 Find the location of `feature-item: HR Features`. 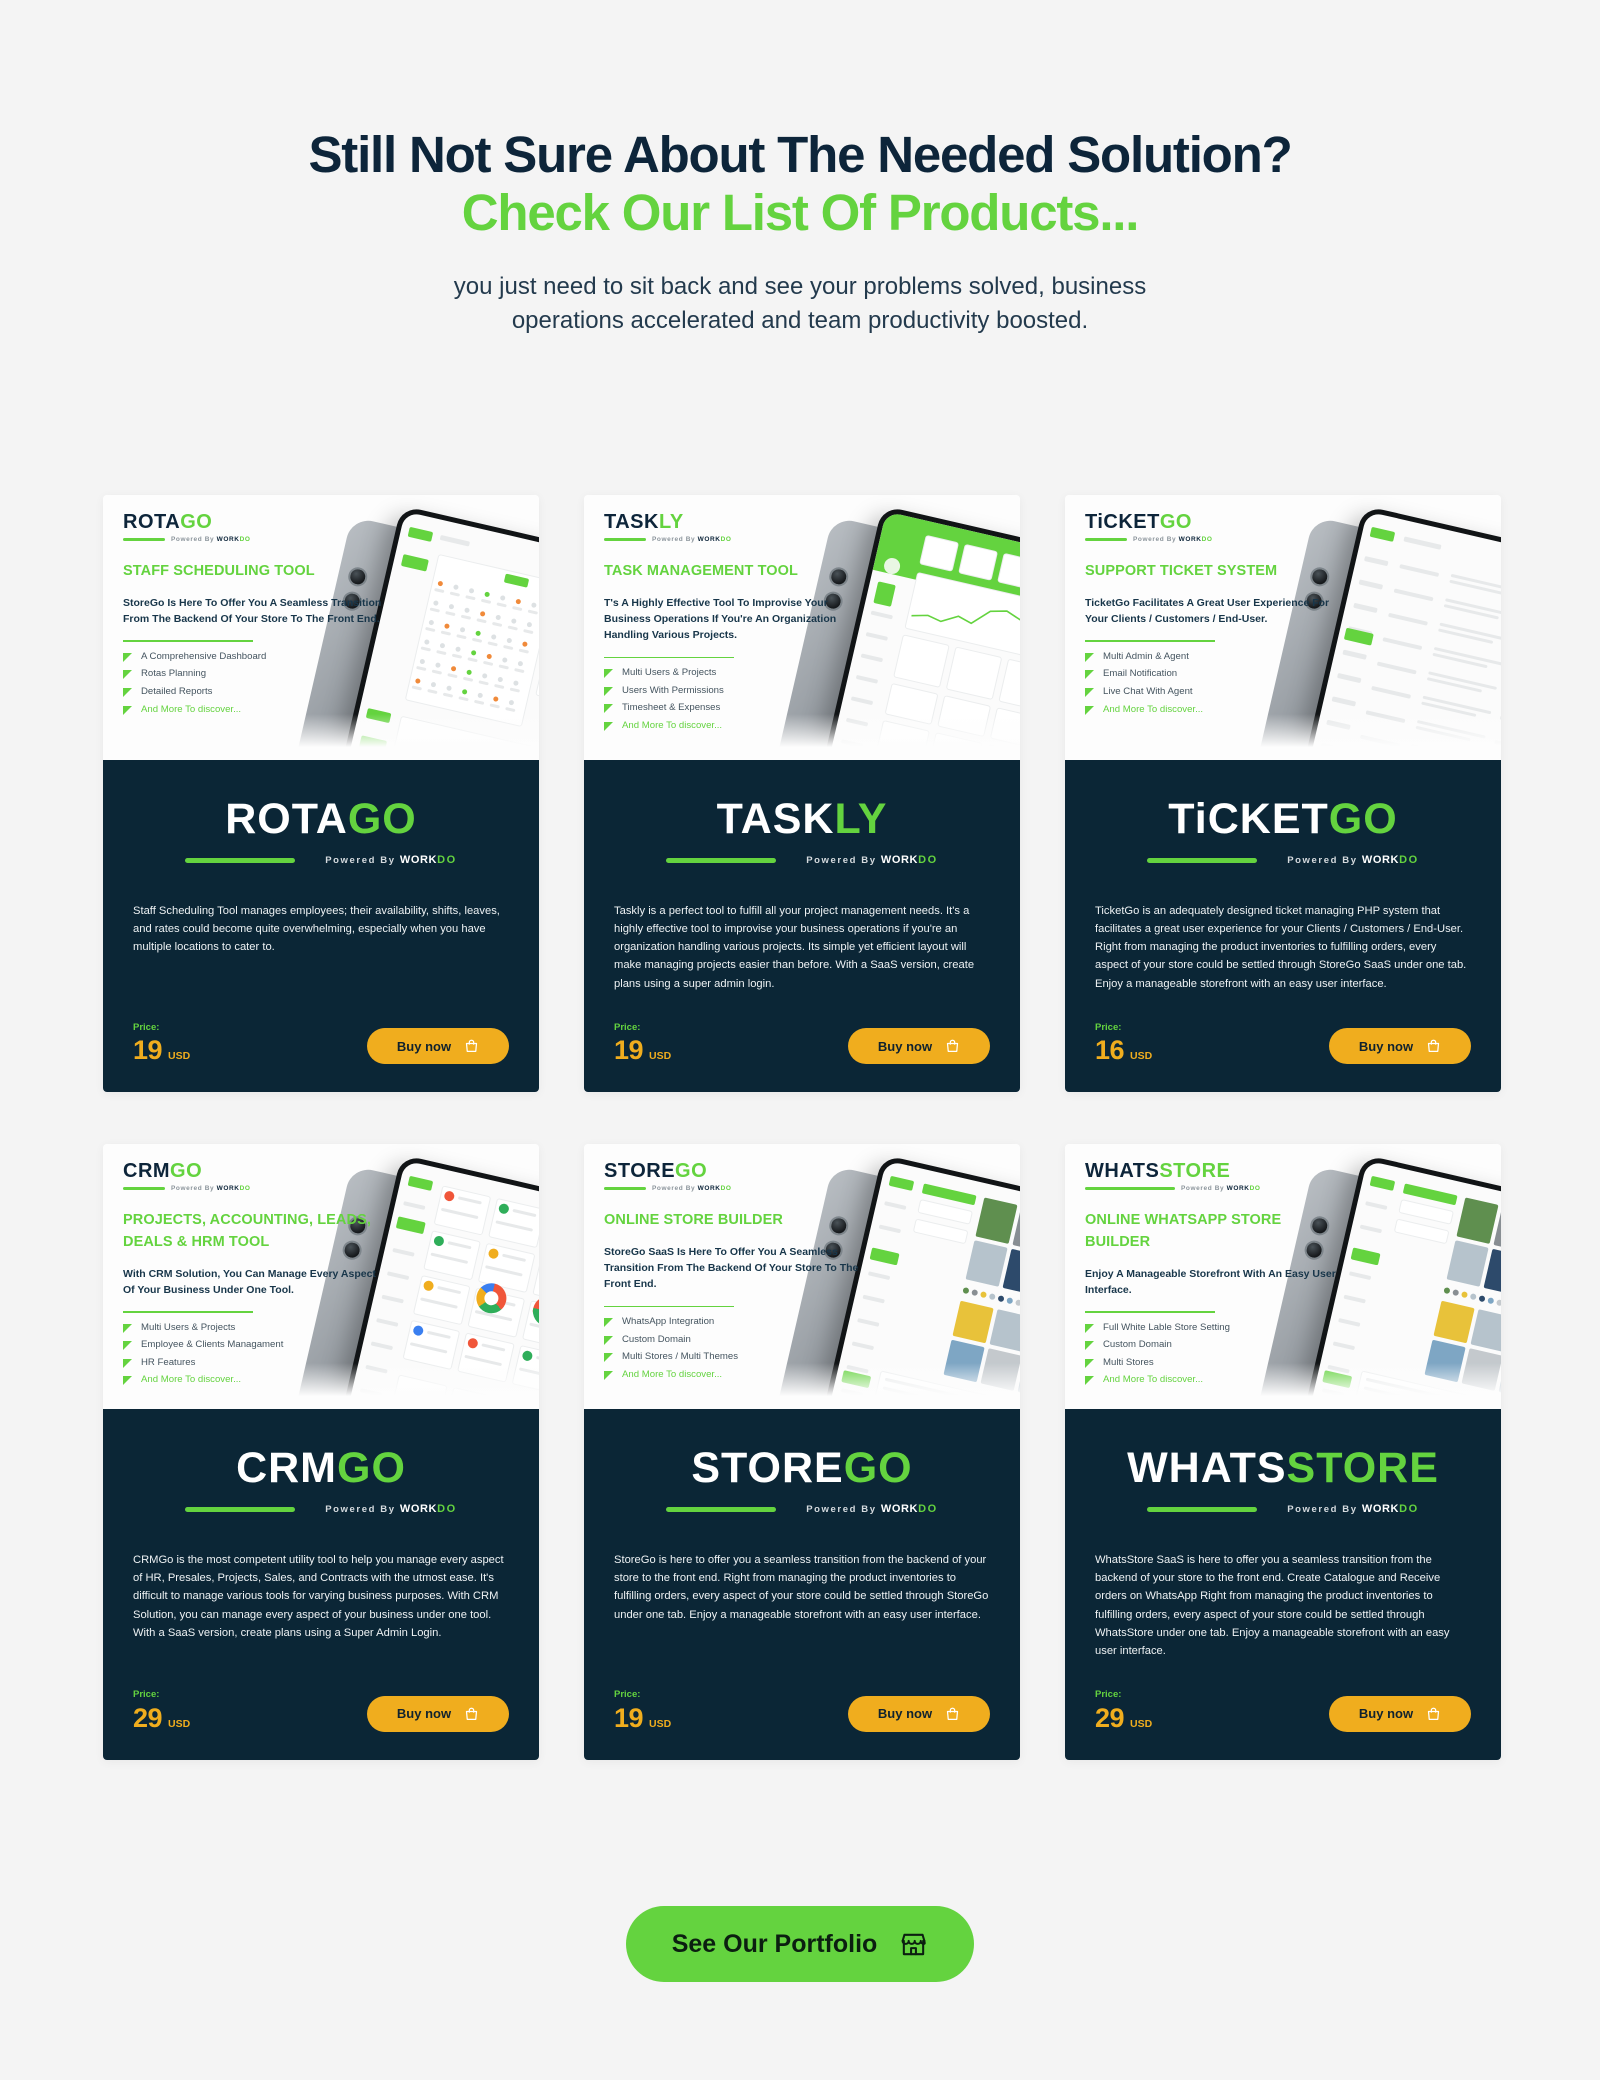

feature-item: HR Features is located at coordinates (249, 1363).